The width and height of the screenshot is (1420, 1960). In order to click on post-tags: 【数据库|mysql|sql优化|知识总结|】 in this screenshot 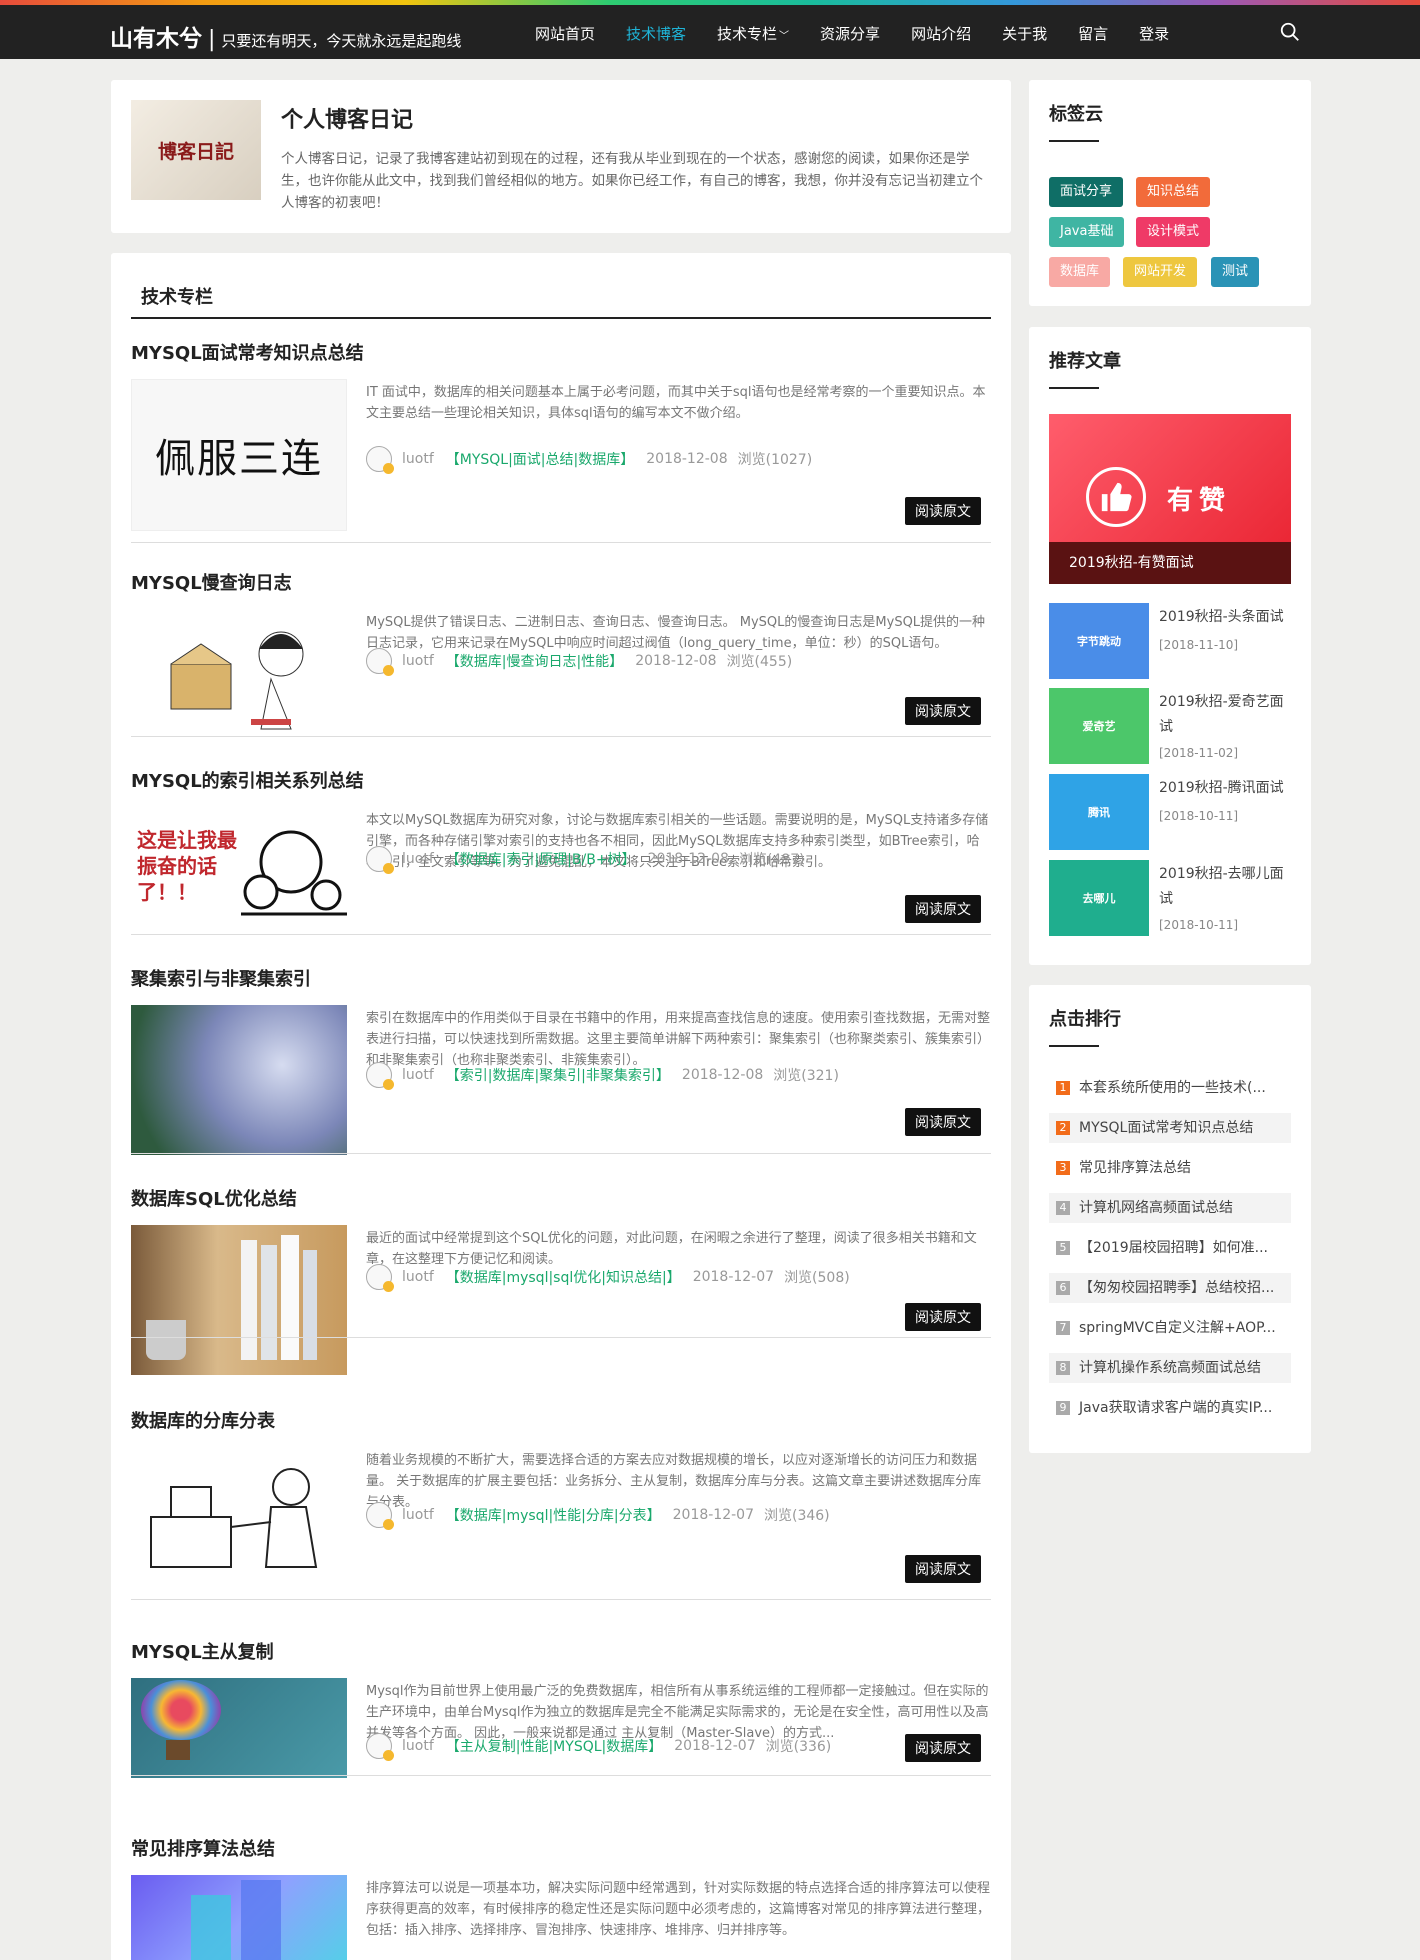, I will do `click(563, 1277)`.